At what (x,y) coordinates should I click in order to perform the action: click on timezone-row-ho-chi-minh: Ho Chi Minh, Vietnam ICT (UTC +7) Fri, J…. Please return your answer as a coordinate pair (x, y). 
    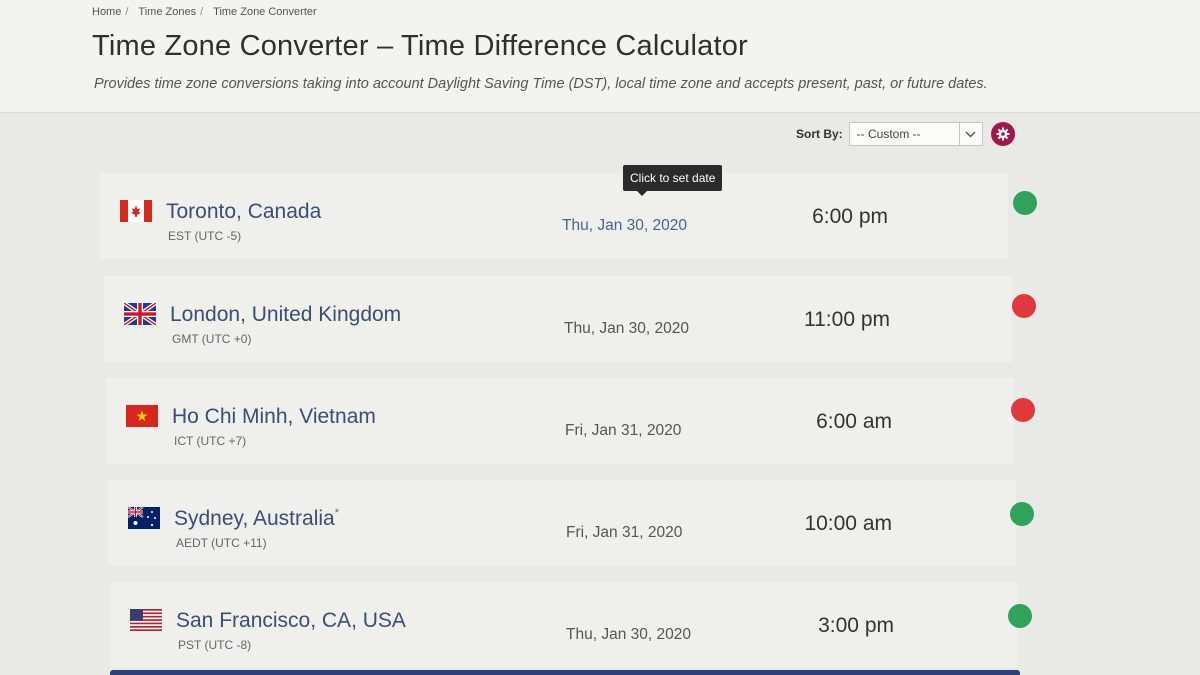
    Looking at the image, I should click on (570, 421).